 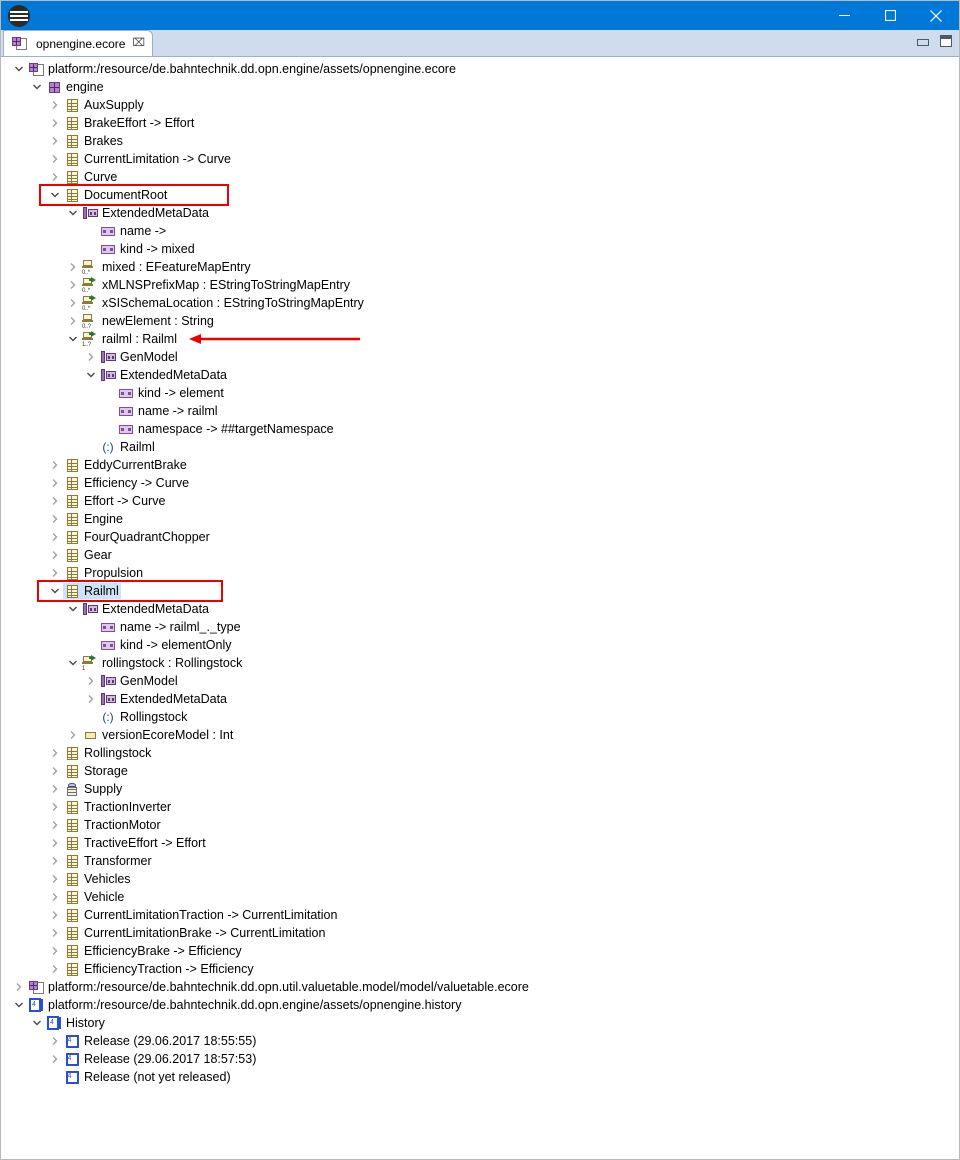 What do you see at coordinates (480, 105) in the screenshot?
I see `tree-row: AuxSupply` at bounding box center [480, 105].